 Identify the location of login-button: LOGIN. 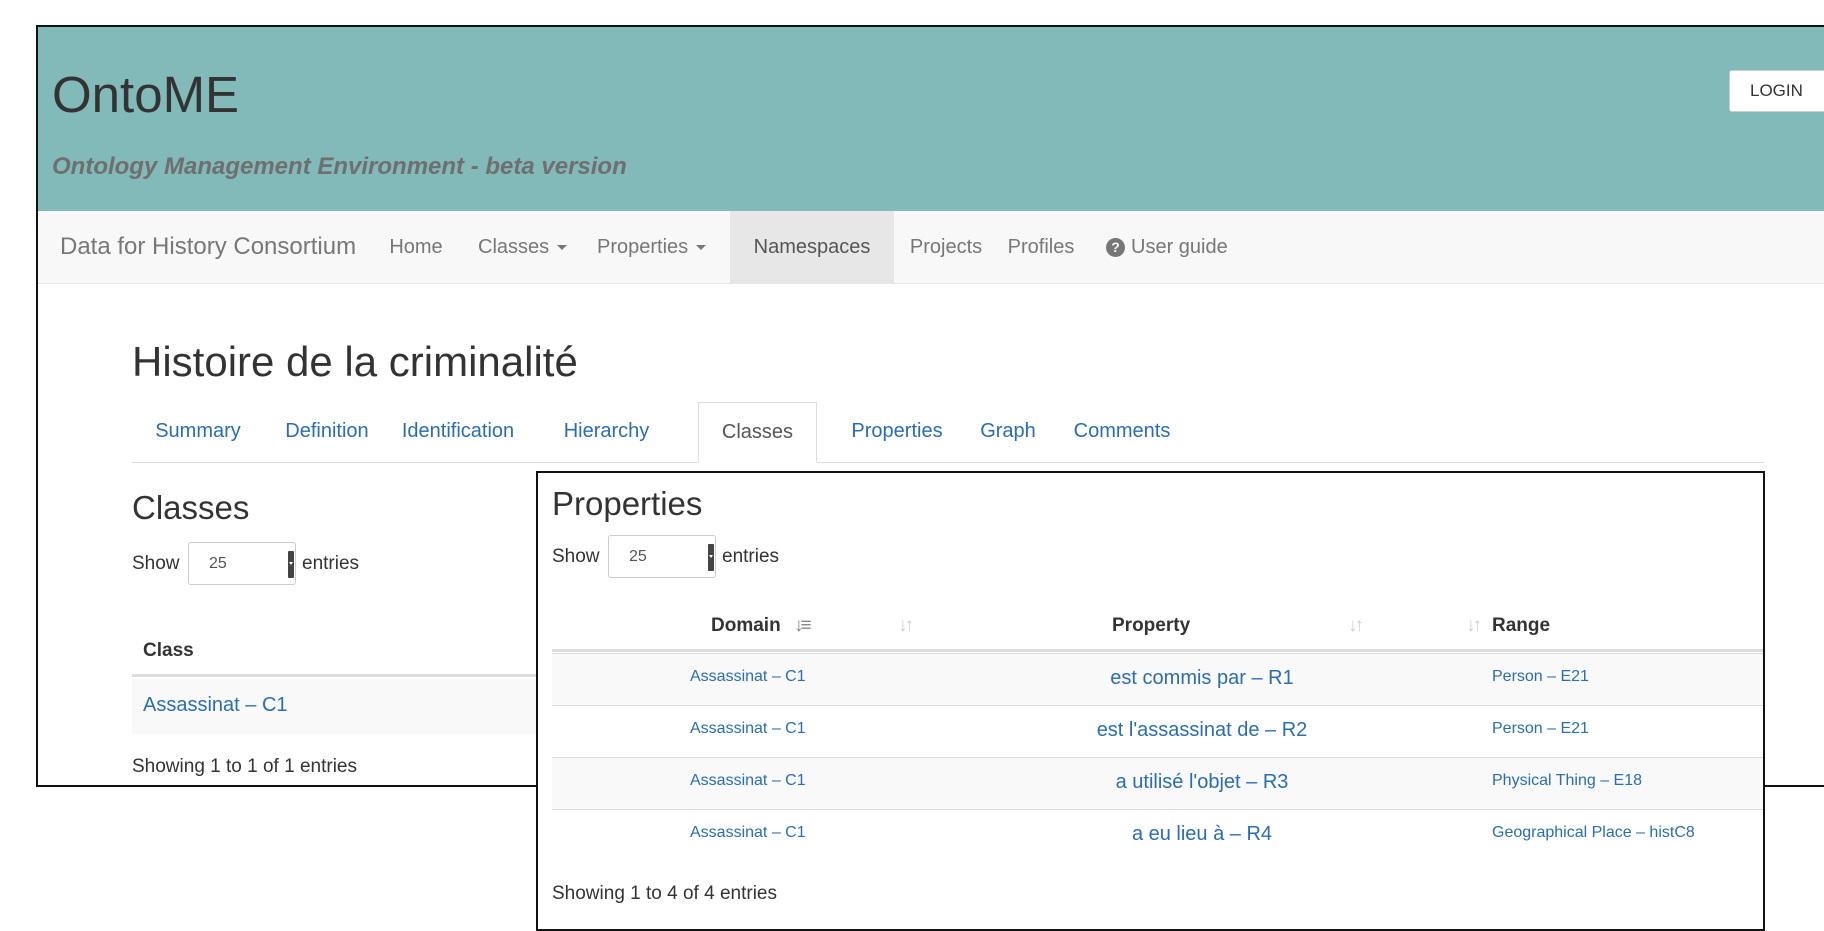
(1776, 91).